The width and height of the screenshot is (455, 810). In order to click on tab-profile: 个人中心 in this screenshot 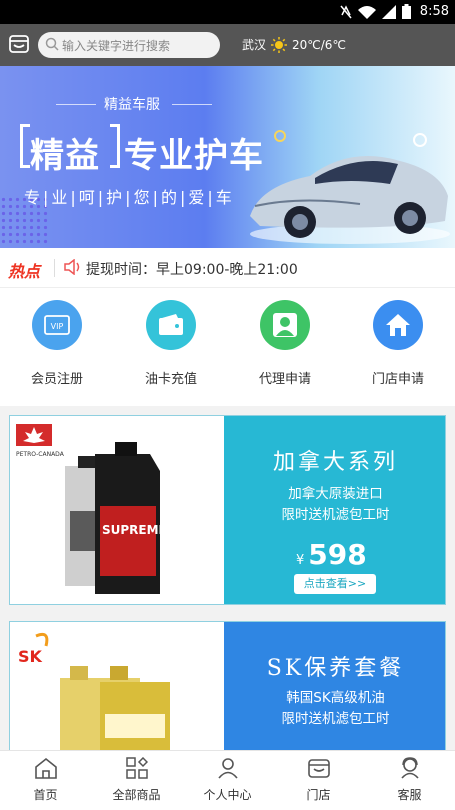, I will do `click(227, 780)`.